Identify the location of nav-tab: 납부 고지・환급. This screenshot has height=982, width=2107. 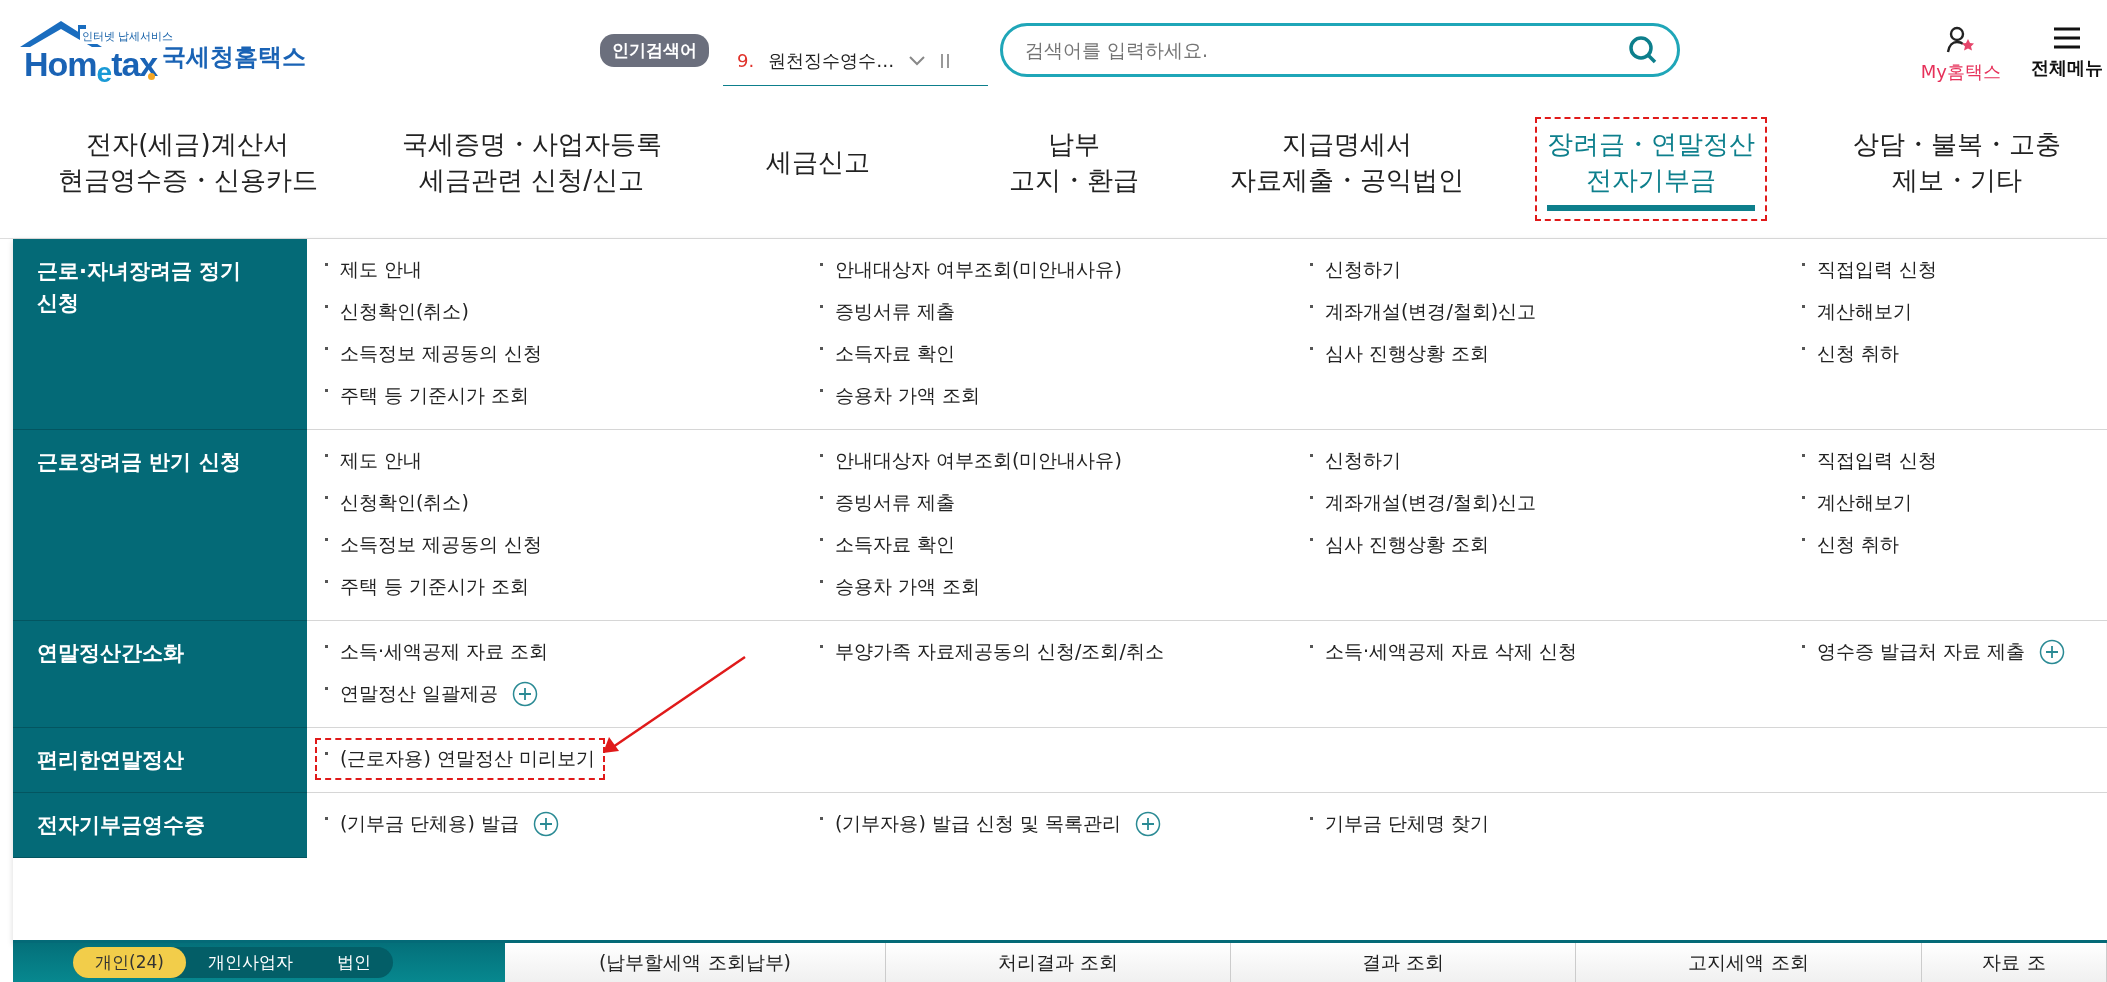
(1073, 169).